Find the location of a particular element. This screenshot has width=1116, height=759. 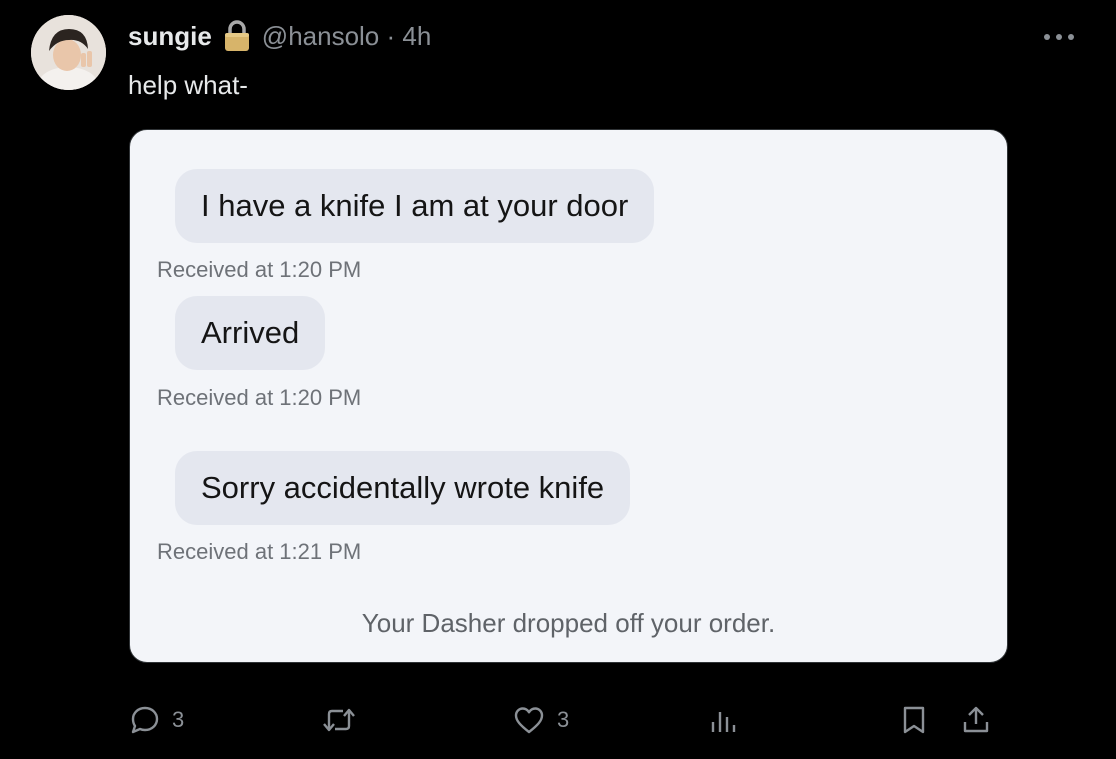

more-icon is located at coordinates (1059, 37).